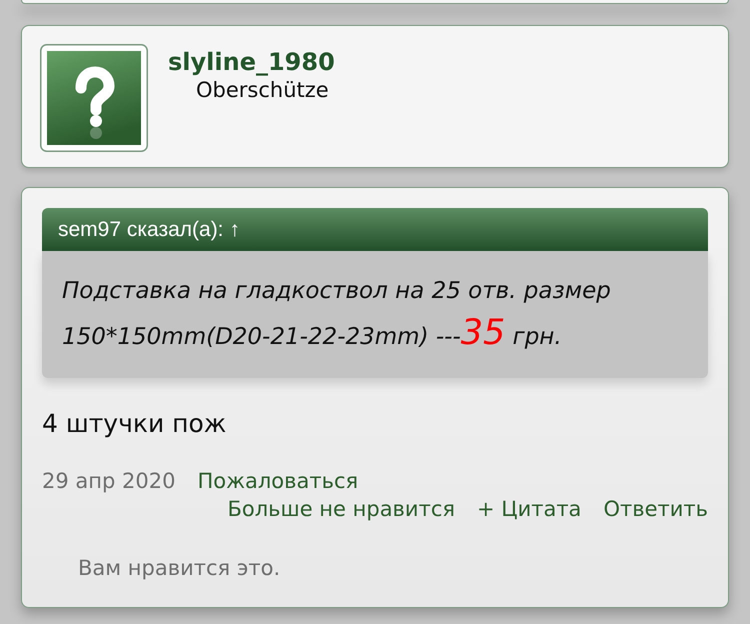 This screenshot has height=624, width=750. What do you see at coordinates (94, 98) in the screenshot?
I see `question-mark-avatar-icon` at bounding box center [94, 98].